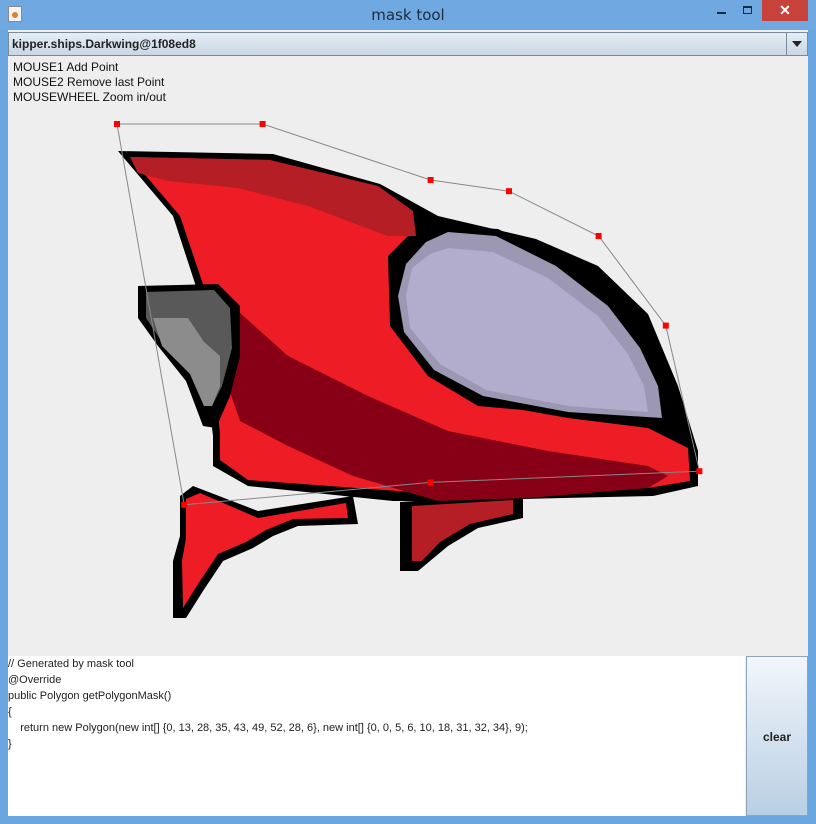 The width and height of the screenshot is (816, 824). I want to click on close-button: ✕, so click(785, 10).